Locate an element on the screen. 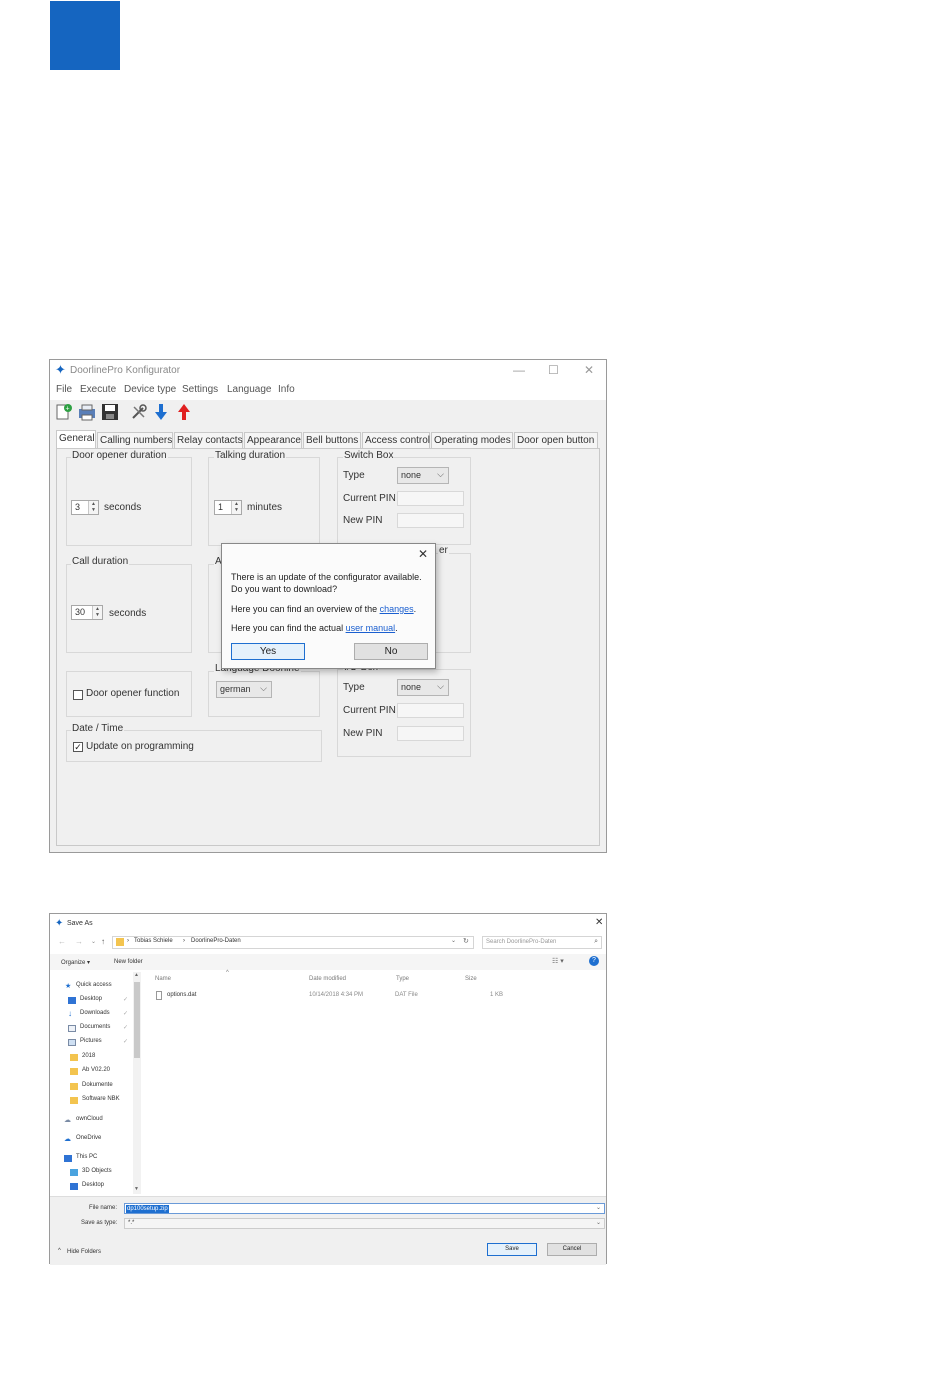 The image size is (950, 1383). path-segment-user: Tobias Schiele is located at coordinates (153, 941).